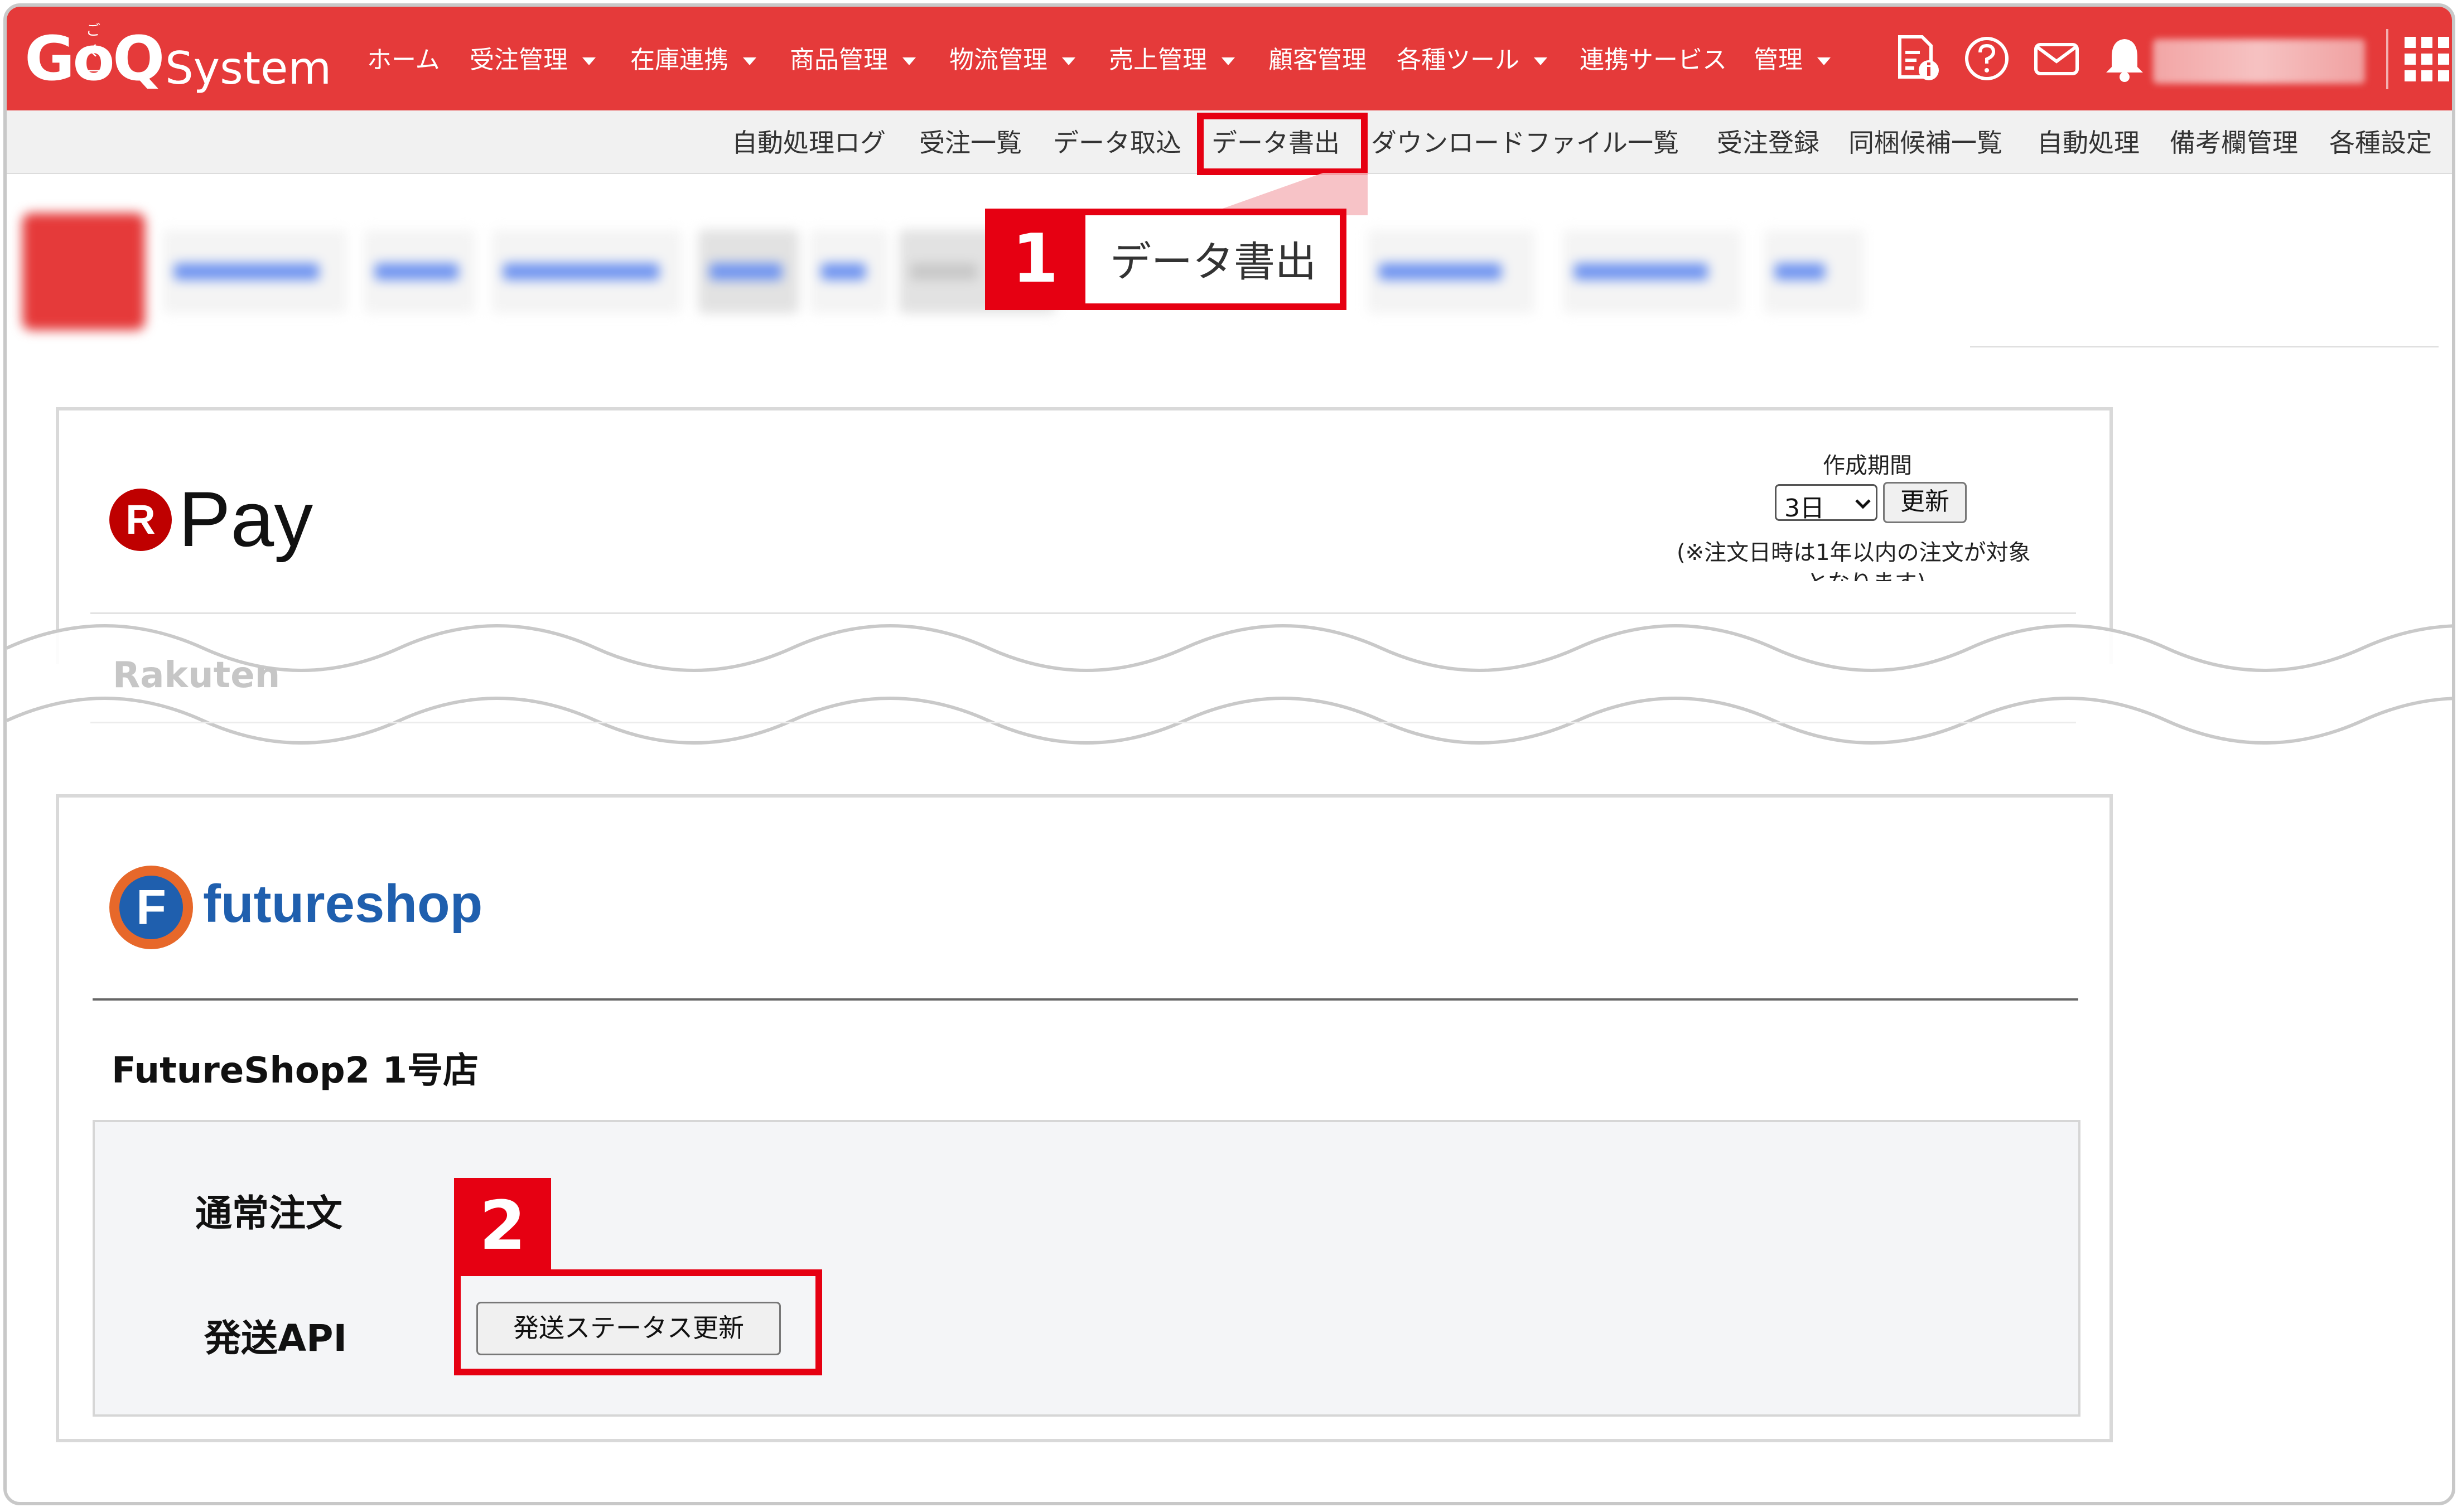  Describe the element at coordinates (403, 60) in the screenshot. I see `nav-home: ホーム` at that location.